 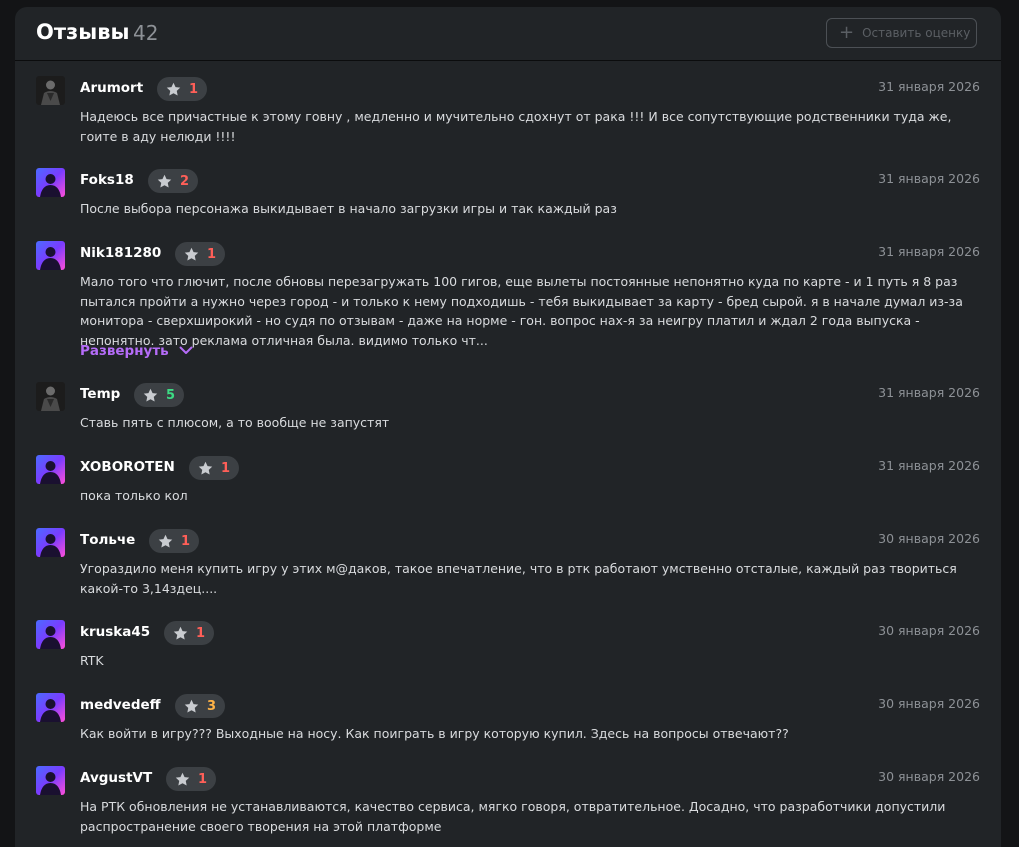 What do you see at coordinates (120, 705) in the screenshot?
I see `review-author: medvedeff` at bounding box center [120, 705].